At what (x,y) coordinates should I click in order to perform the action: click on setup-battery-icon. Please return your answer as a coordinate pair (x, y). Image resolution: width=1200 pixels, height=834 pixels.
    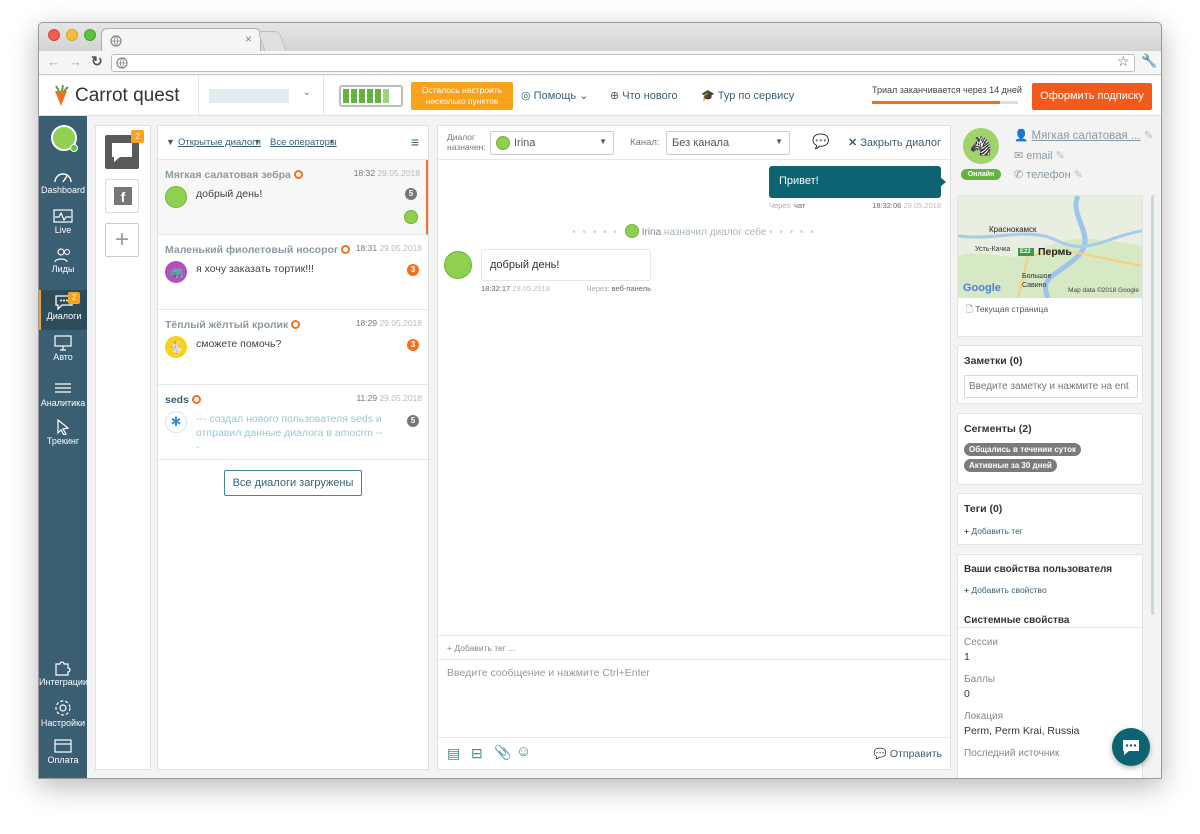
    Looking at the image, I should click on (371, 96).